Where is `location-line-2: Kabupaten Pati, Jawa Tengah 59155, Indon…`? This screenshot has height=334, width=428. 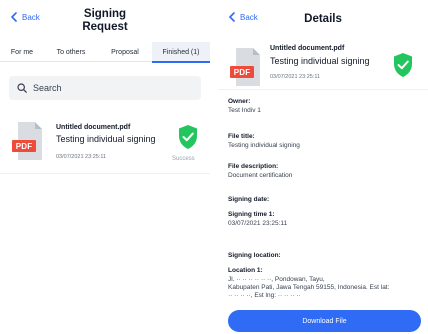
location-line-2: Kabupaten Pati, Jawa Tengah 59155, Indon… is located at coordinates (309, 287).